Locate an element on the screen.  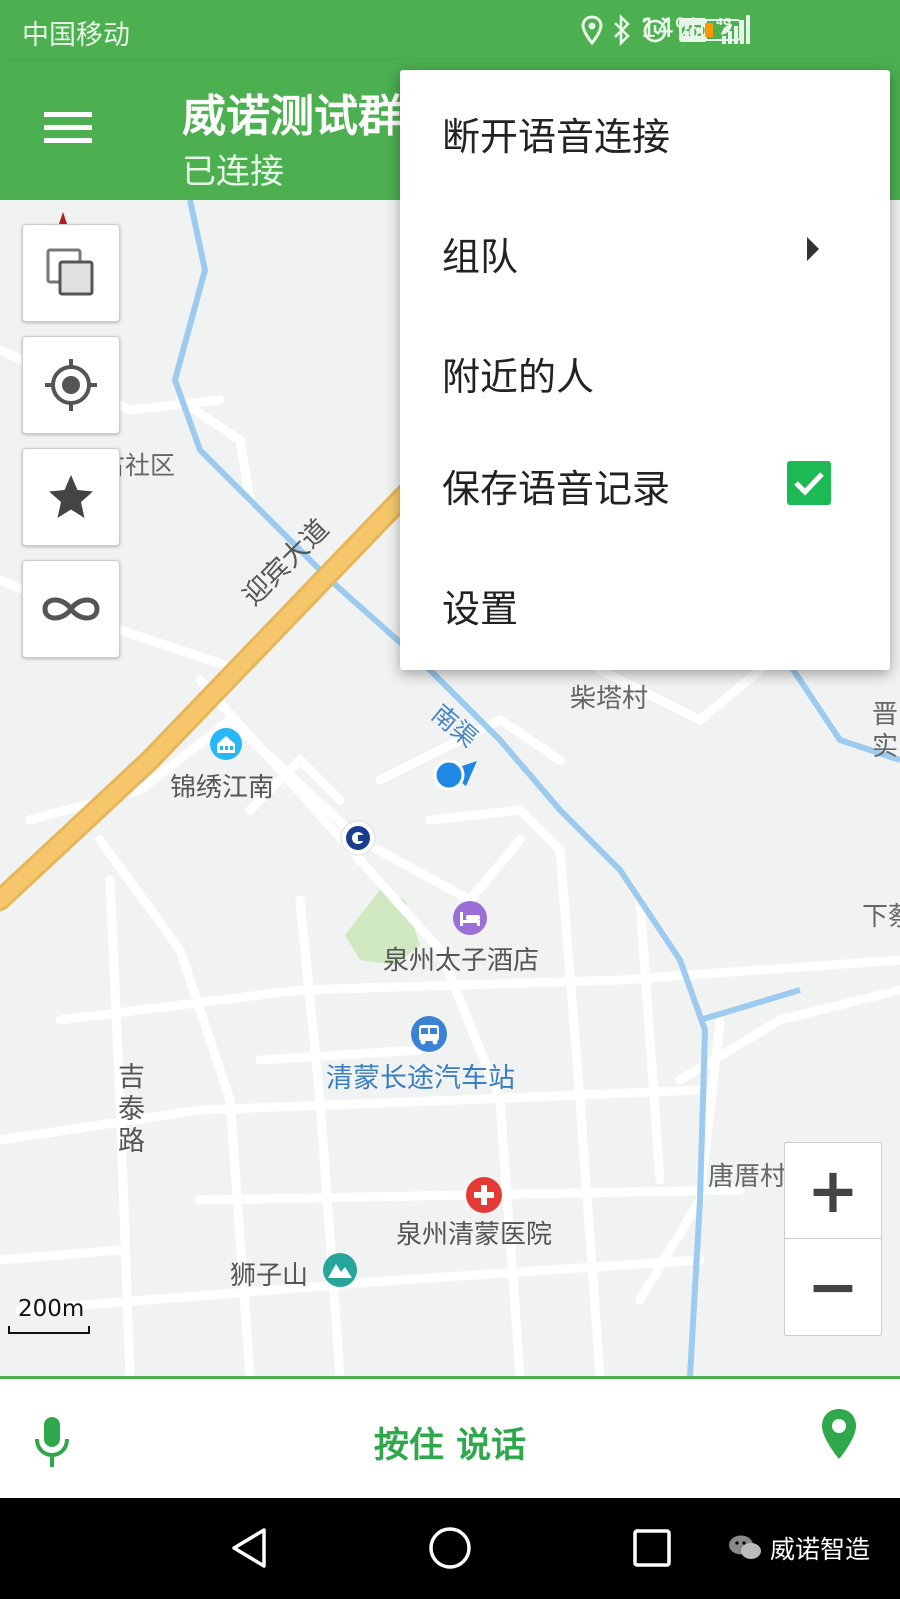
map-label-road-jitai: 吉泰路 is located at coordinates (131, 1109).